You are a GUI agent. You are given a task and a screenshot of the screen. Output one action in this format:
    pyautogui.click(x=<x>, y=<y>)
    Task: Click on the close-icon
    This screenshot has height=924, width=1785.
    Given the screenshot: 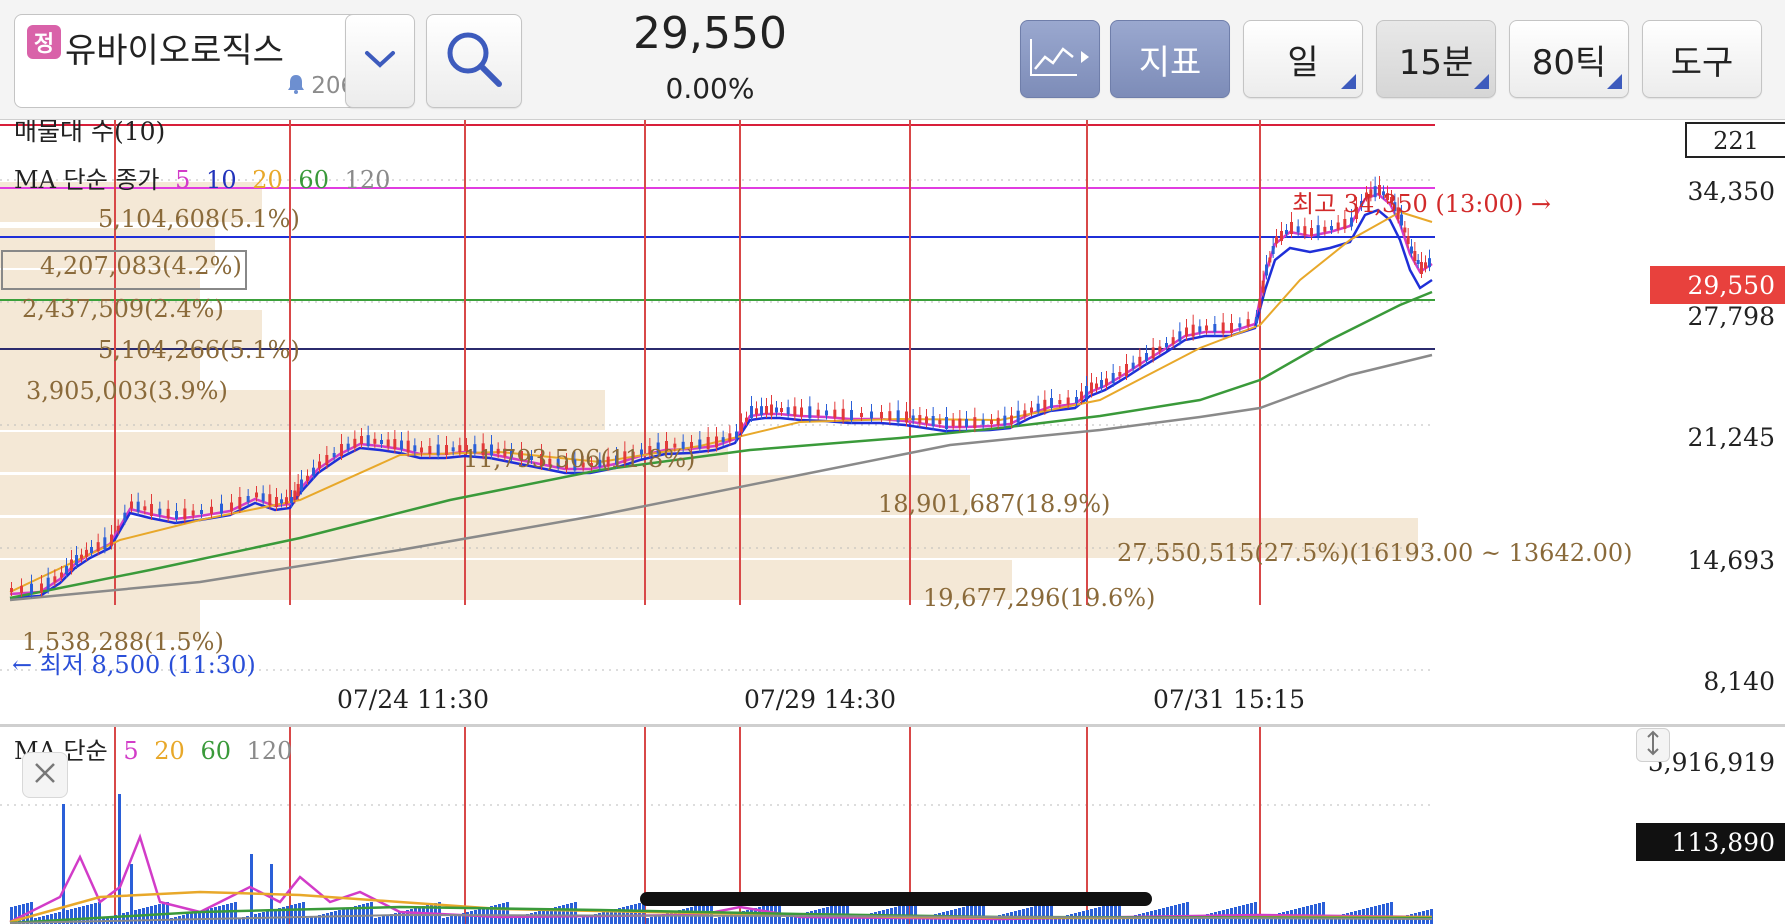 What is the action you would take?
    pyautogui.click(x=45, y=775)
    